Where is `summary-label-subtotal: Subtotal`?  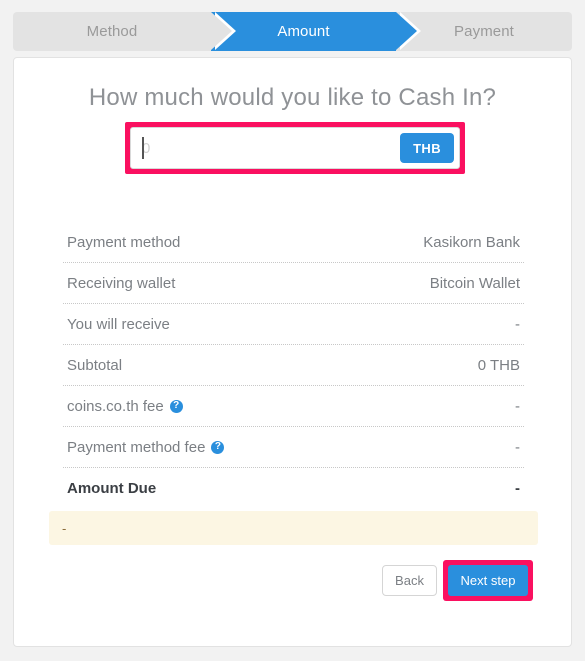
summary-label-subtotal: Subtotal is located at coordinates (95, 365).